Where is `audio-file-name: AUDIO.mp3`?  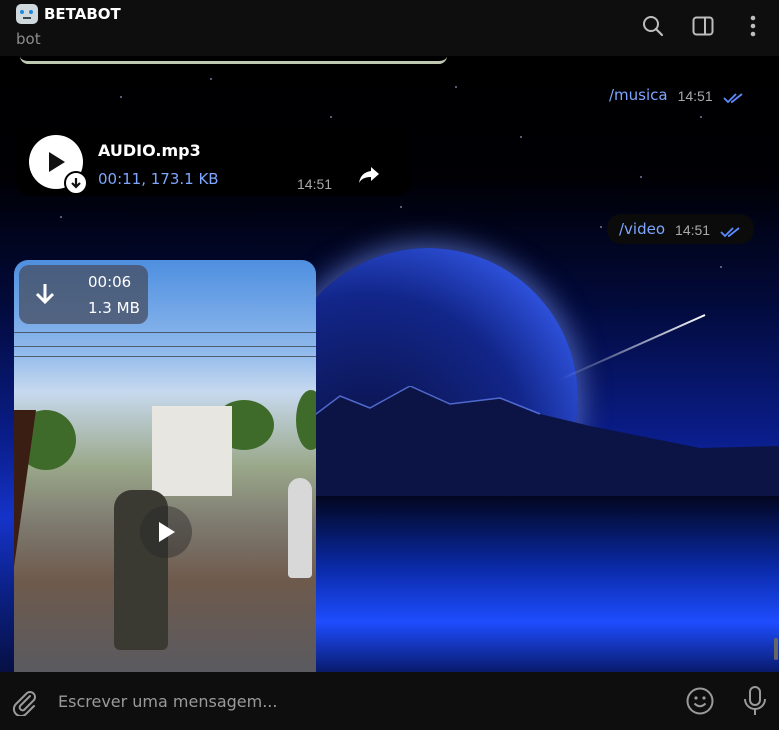 audio-file-name: AUDIO.mp3 is located at coordinates (149, 150).